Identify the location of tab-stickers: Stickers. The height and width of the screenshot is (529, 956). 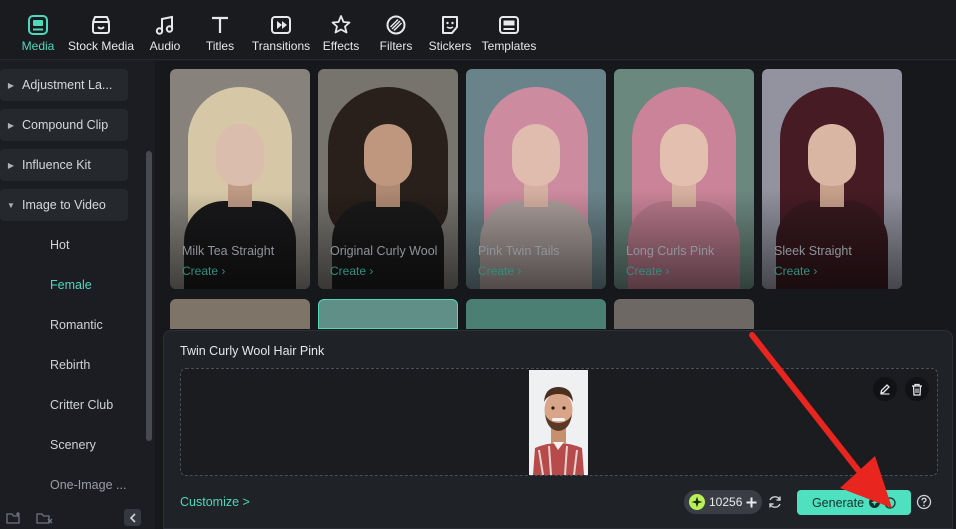
(450, 30).